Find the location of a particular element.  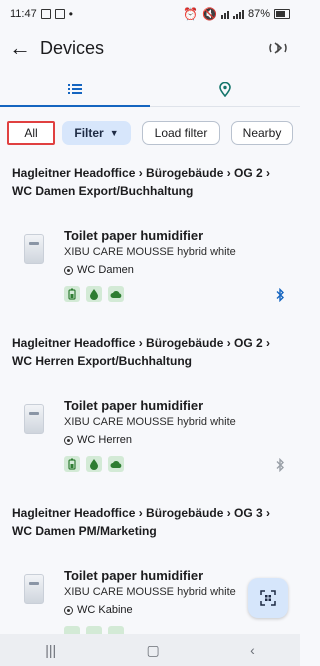

all-chip: All is located at coordinates (31, 133).